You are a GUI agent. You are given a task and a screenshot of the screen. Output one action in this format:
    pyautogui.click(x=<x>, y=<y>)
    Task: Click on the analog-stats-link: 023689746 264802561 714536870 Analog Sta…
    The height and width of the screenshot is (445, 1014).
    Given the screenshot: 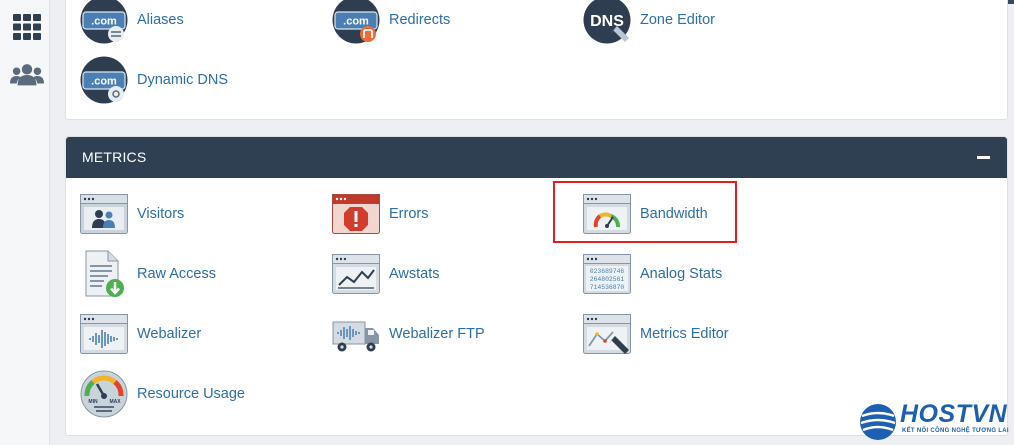 What is the action you would take?
    pyautogui.click(x=652, y=274)
    